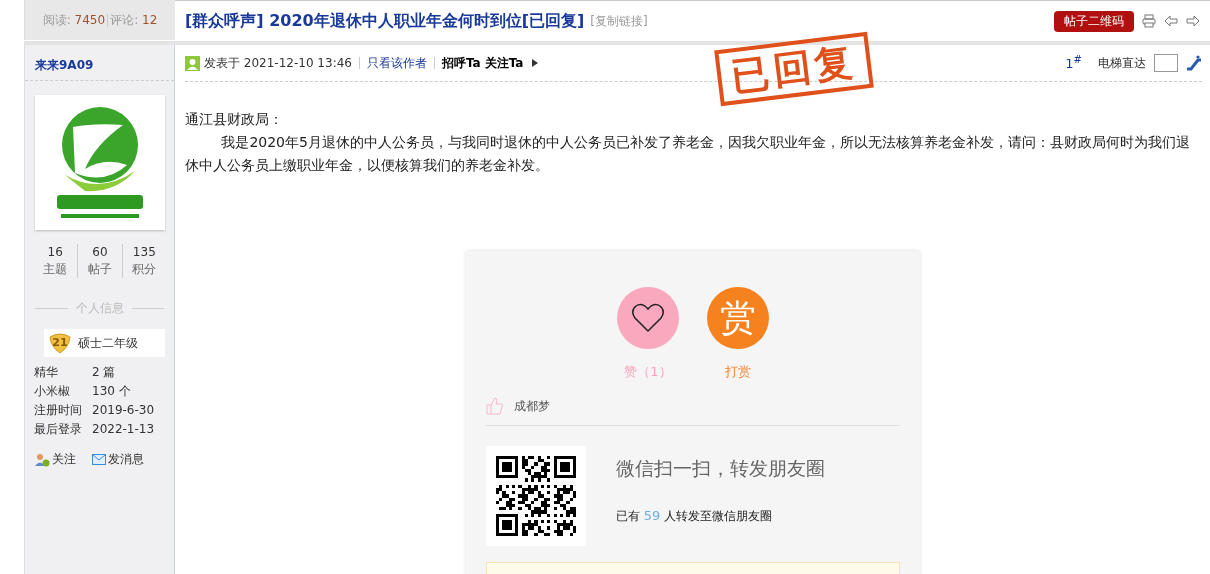 The width and height of the screenshot is (1210, 574). Describe the element at coordinates (124, 410) in the screenshot. I see `info-value: 2019-6-30` at that location.